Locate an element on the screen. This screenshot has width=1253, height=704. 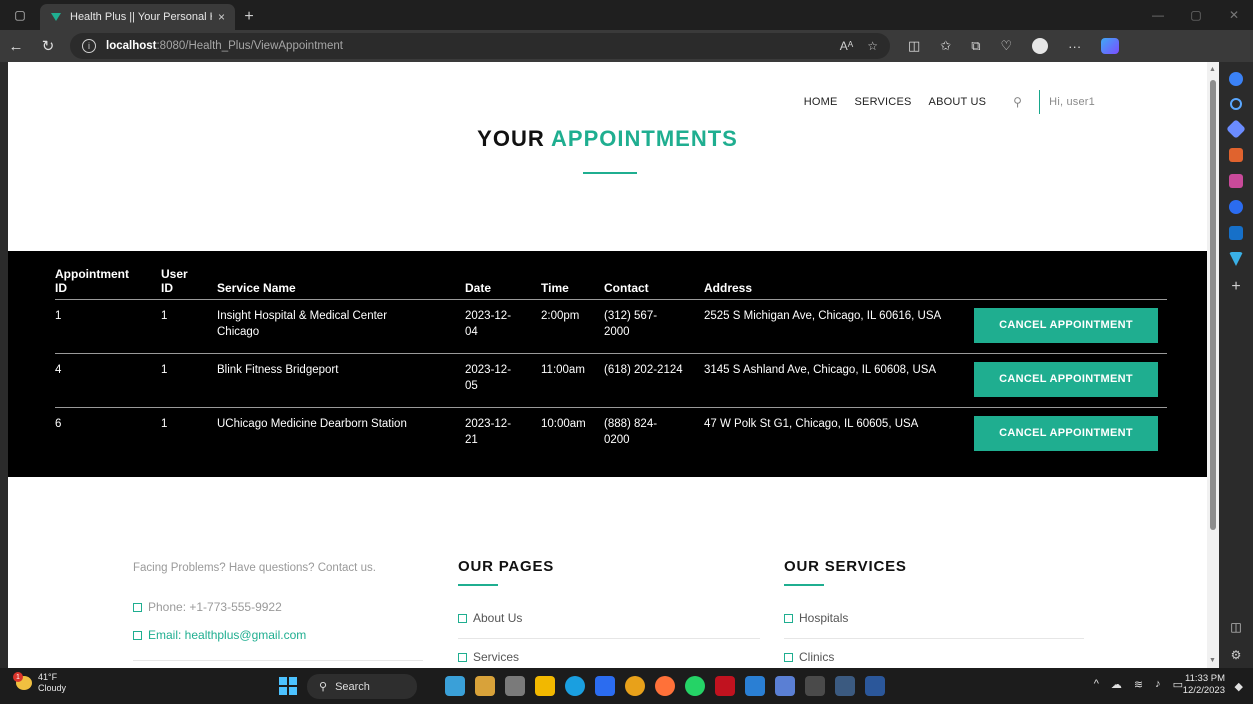
scroll-up-icon: ▲ is located at coordinates (1212, 69).